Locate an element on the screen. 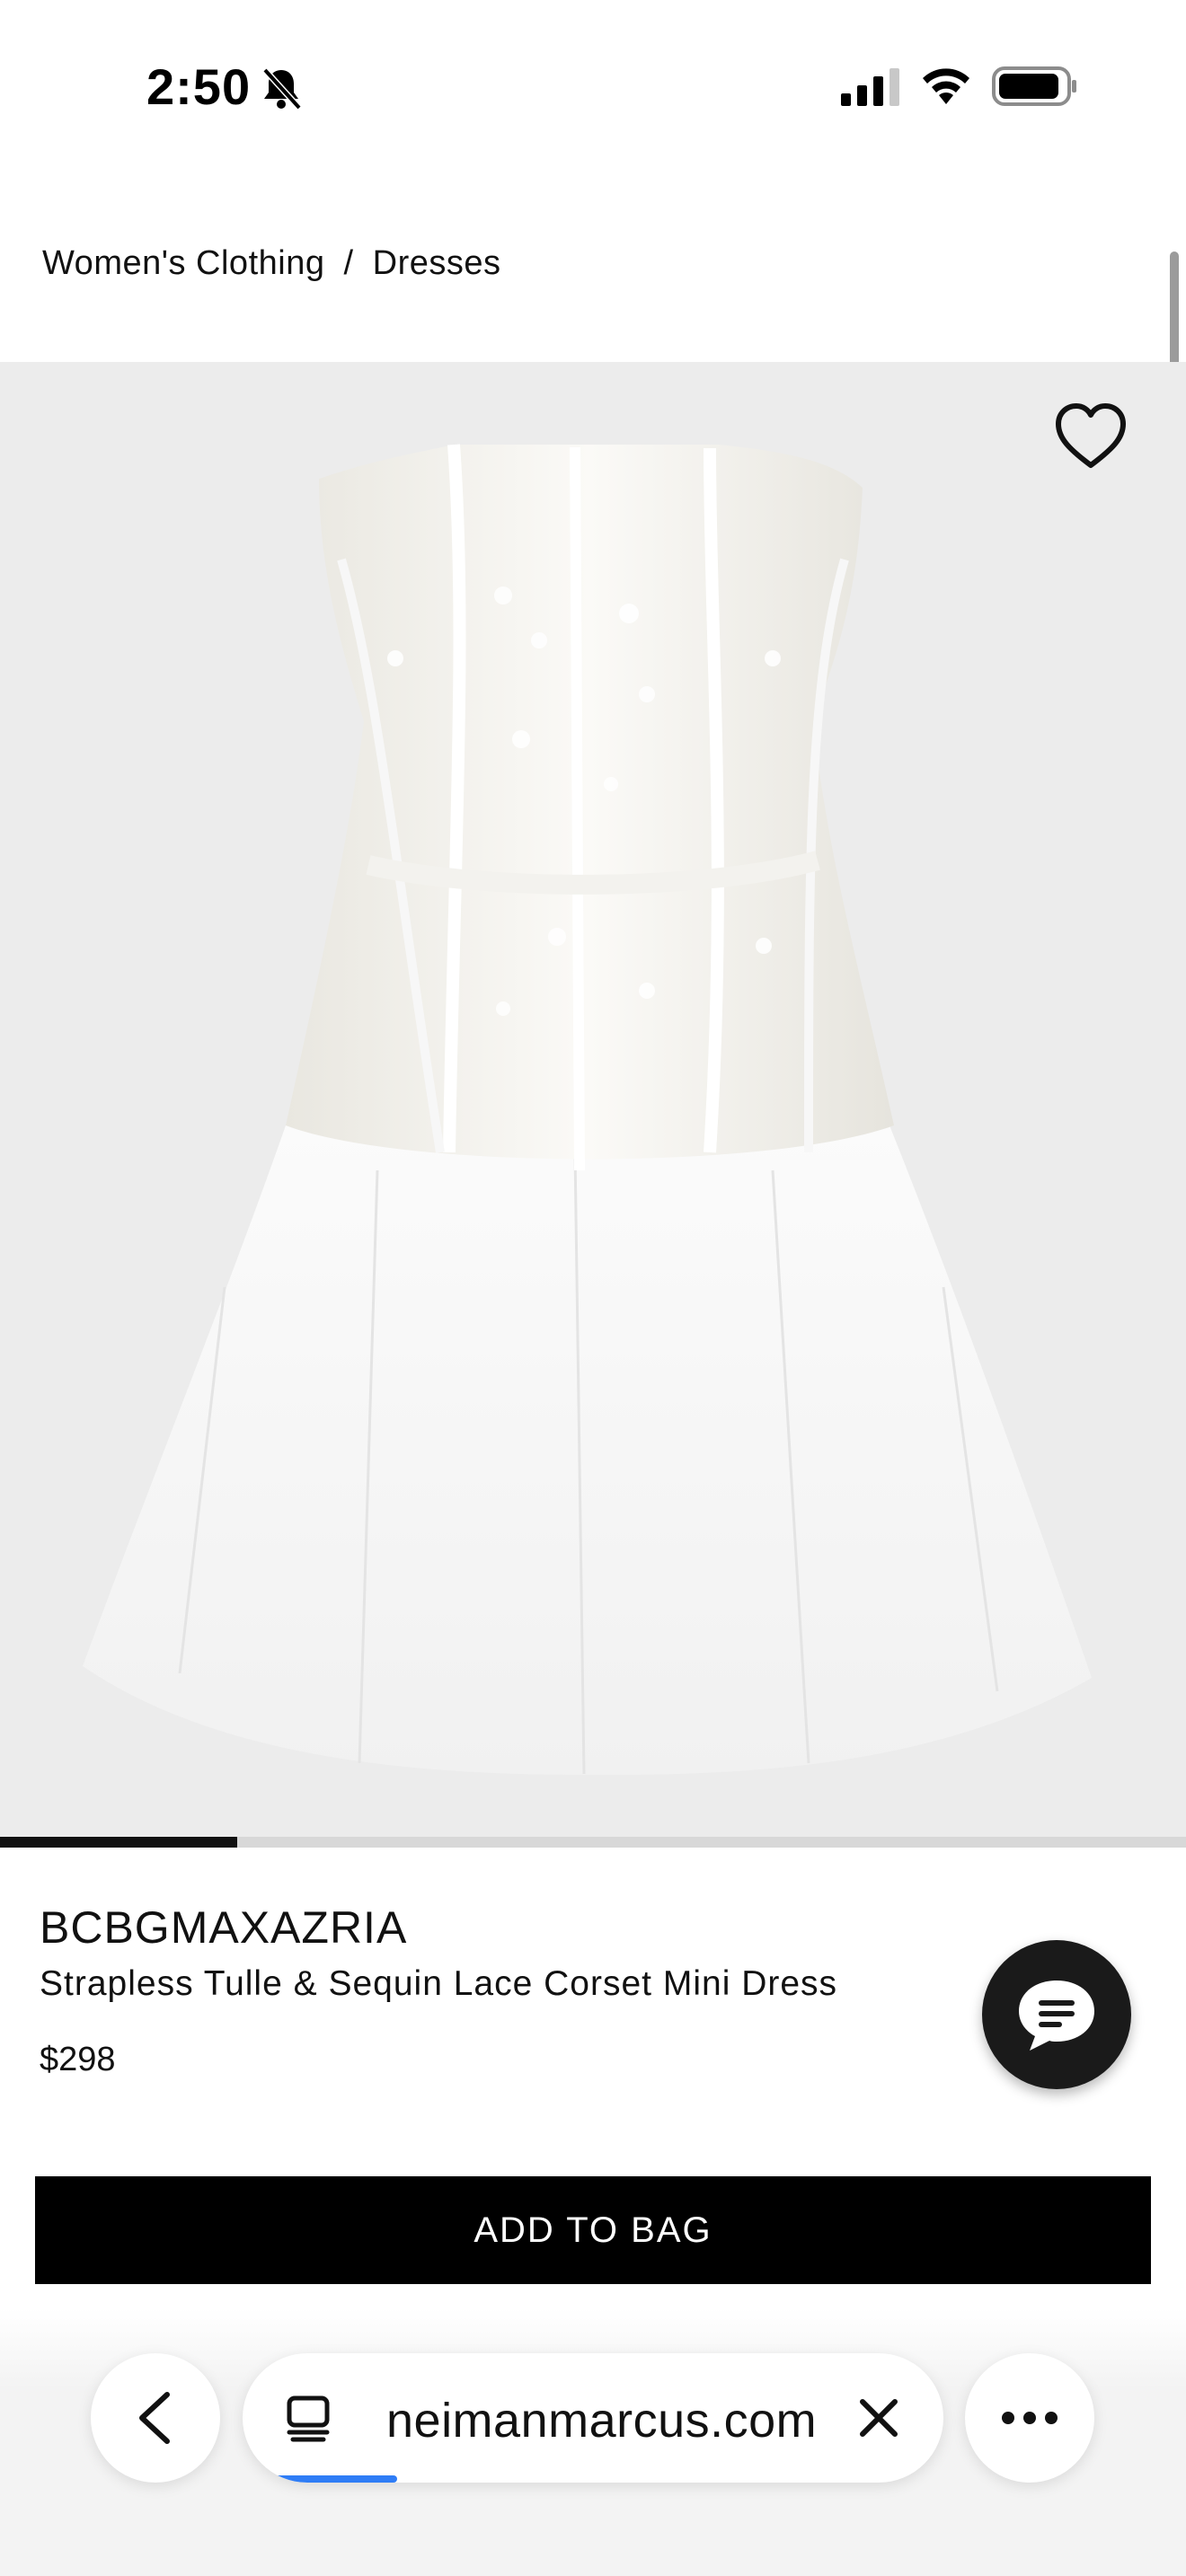  breadcrumb: Women's Clothing / Dresses is located at coordinates (271, 263).